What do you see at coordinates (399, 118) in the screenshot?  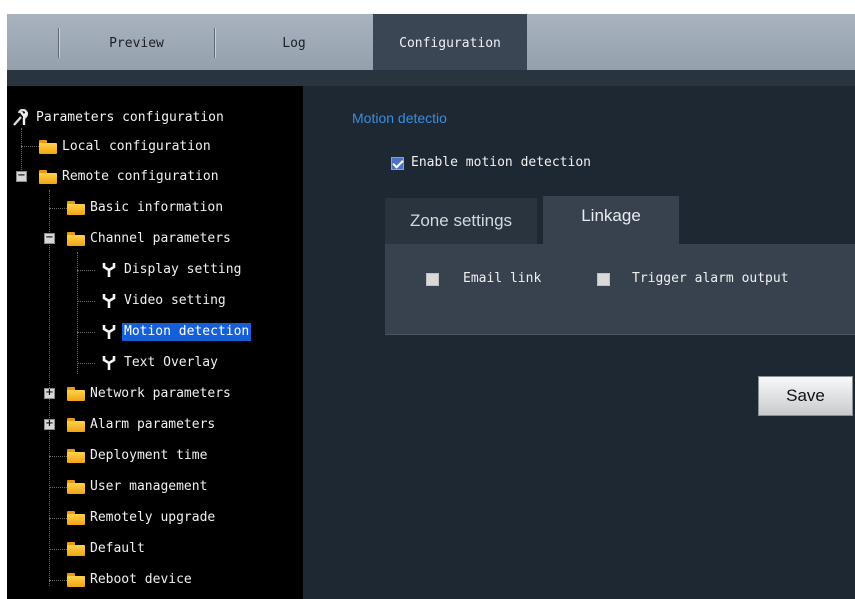 I see `page-title: Motion detectio` at bounding box center [399, 118].